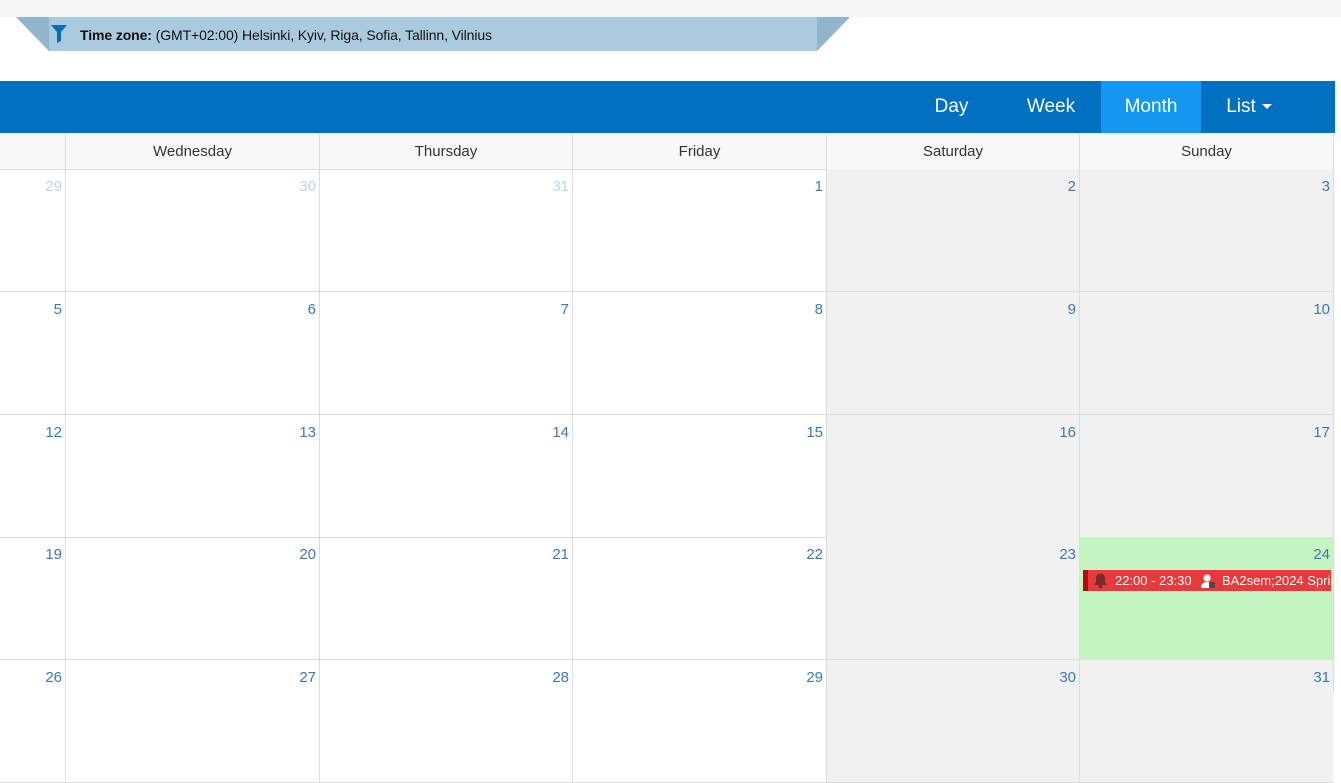 Image resolution: width=1341 pixels, height=783 pixels. I want to click on day-number: 3, so click(1326, 186).